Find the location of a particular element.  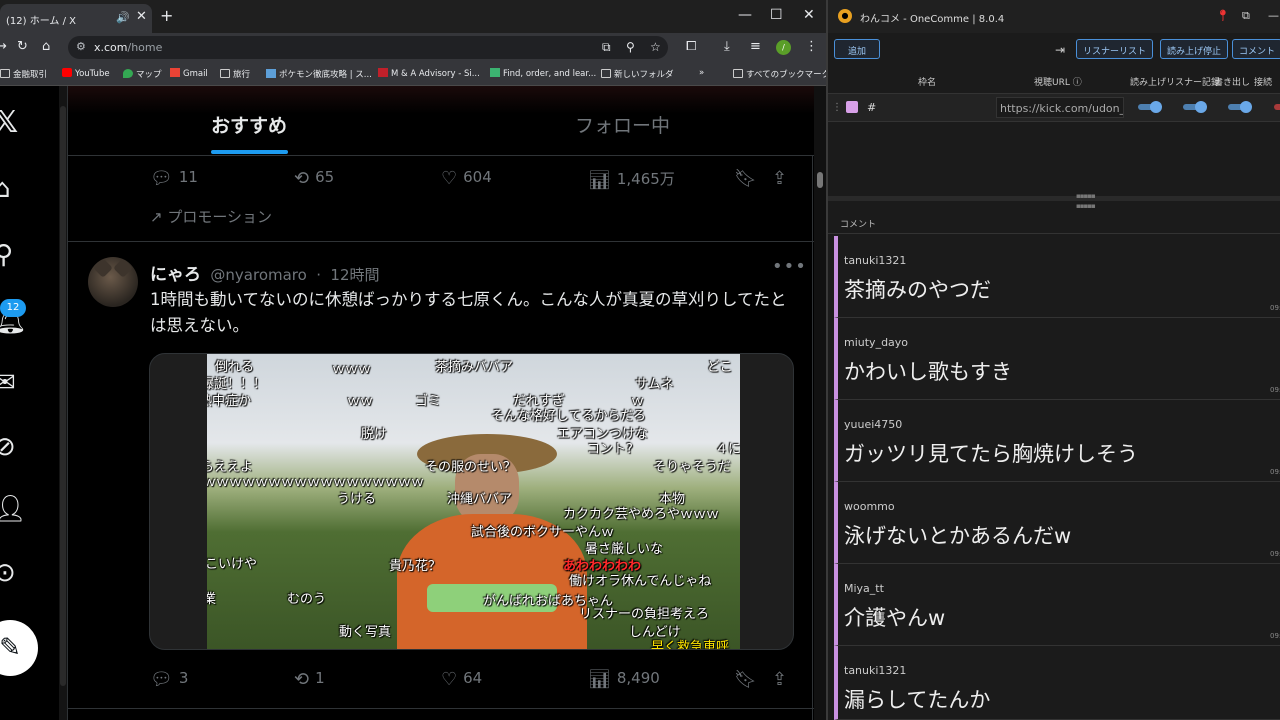

listener-record-toggle is located at coordinates (1195, 107).